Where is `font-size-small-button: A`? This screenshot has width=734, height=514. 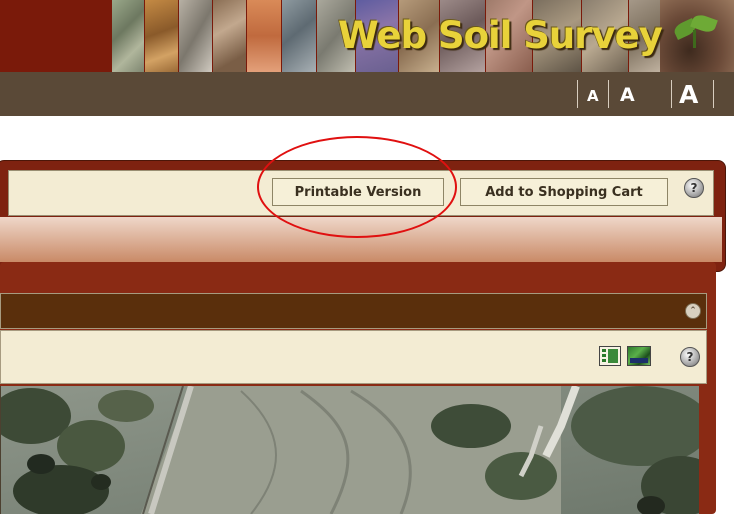 font-size-small-button: A is located at coordinates (593, 96).